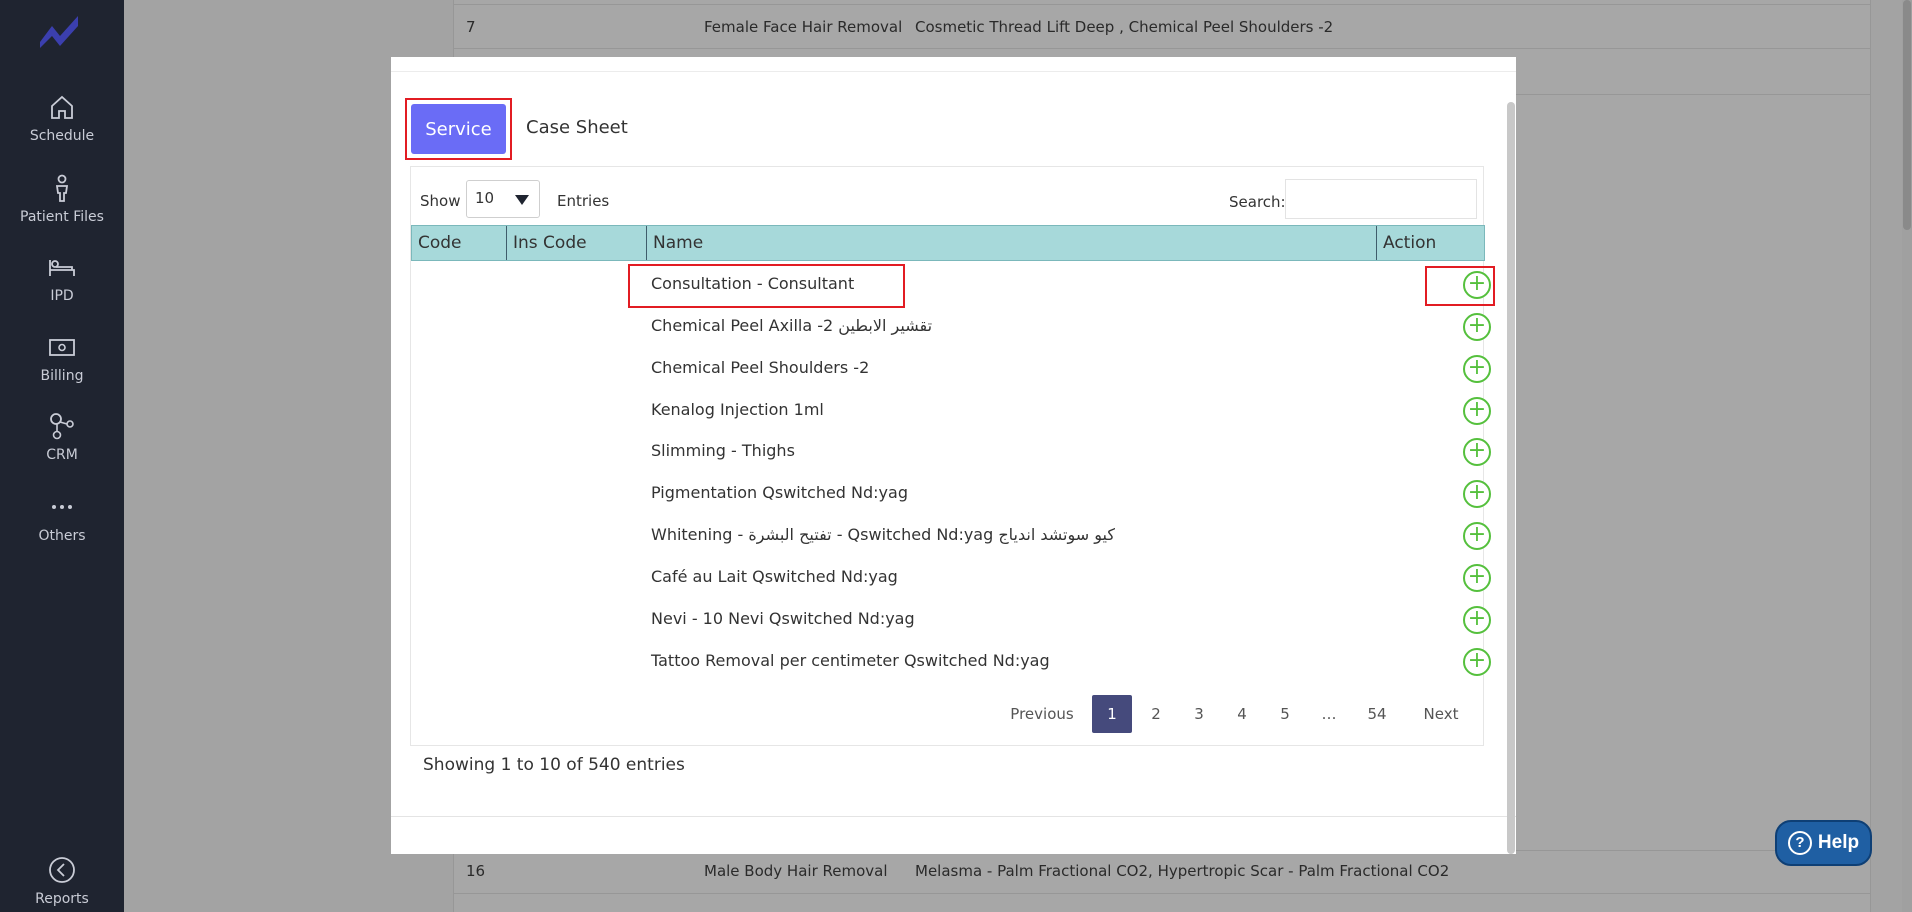 This screenshot has height=912, width=1912. What do you see at coordinates (62, 899) in the screenshot?
I see `sidebar-item-label: Reports` at bounding box center [62, 899].